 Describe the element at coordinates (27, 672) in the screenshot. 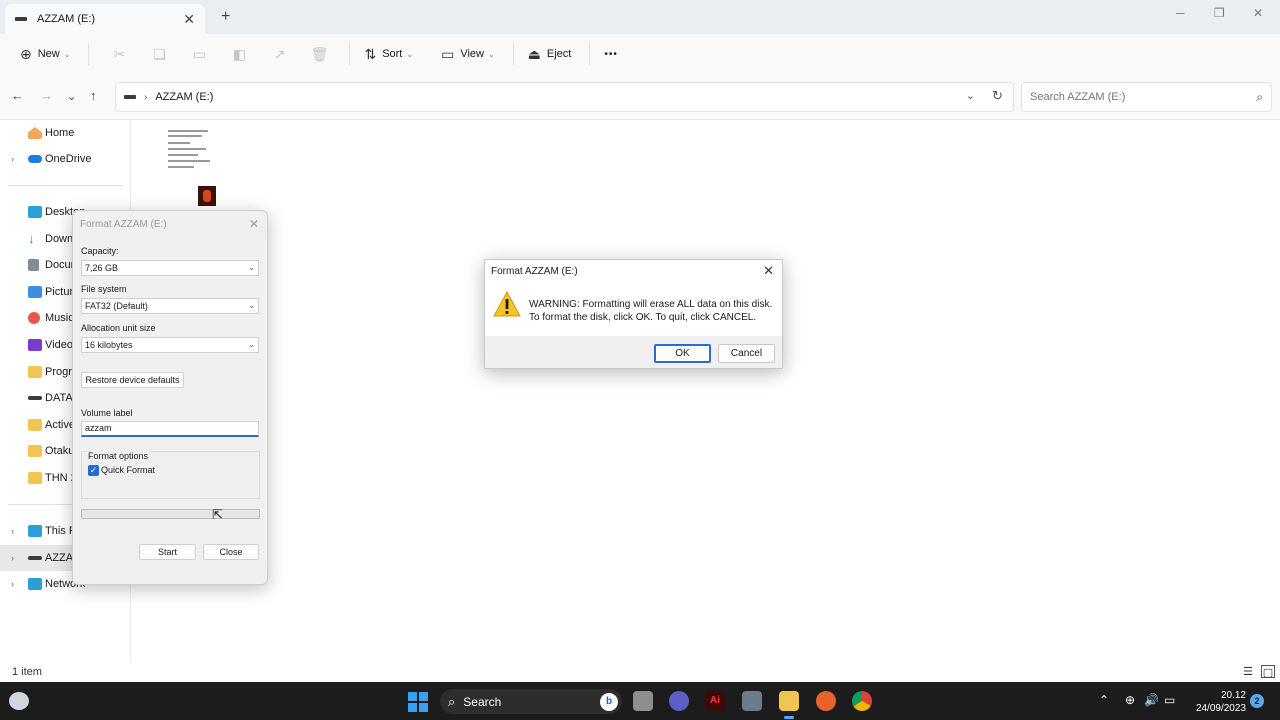

I see `item-count: 1 item` at that location.